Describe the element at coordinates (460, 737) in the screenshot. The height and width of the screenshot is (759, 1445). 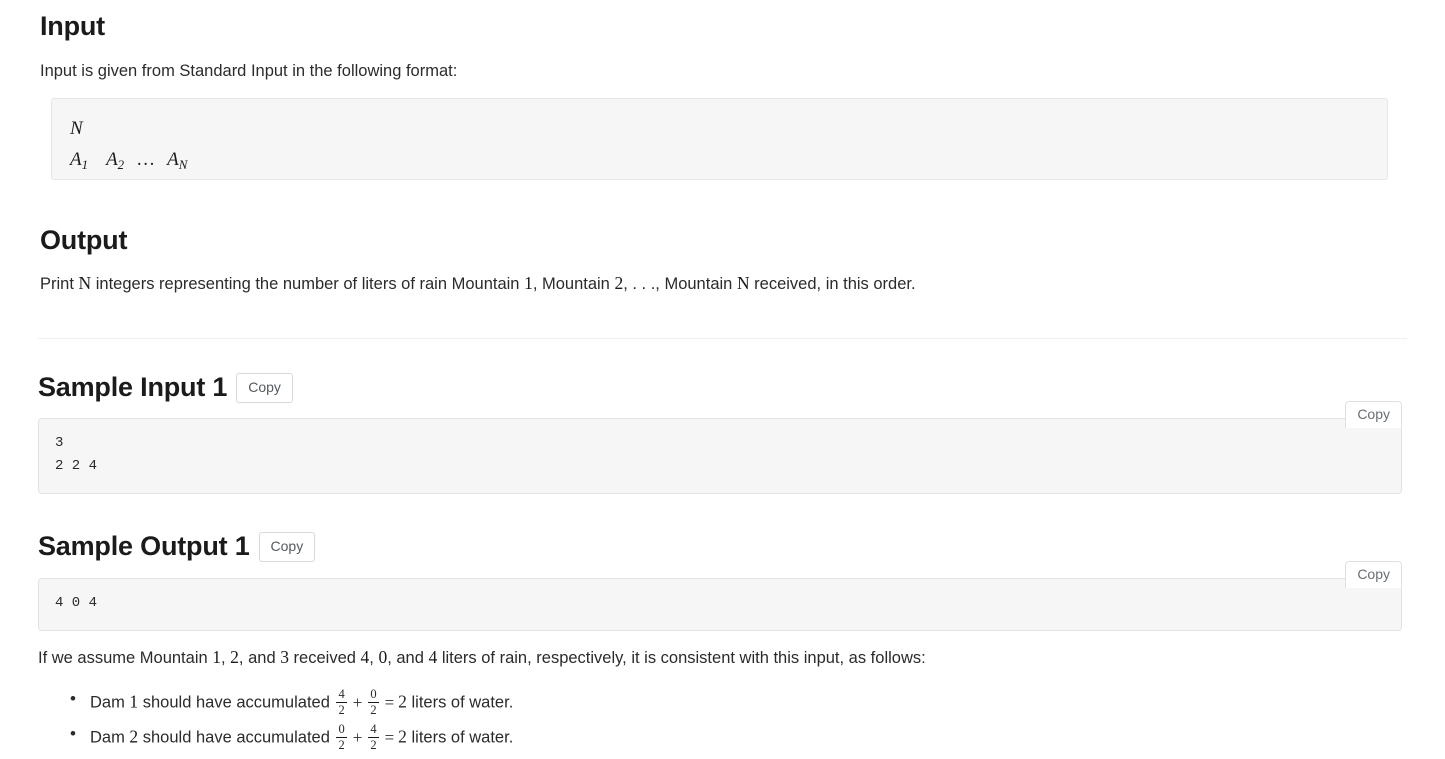
I see `bullet-1-suffix: liters of water.` at that location.